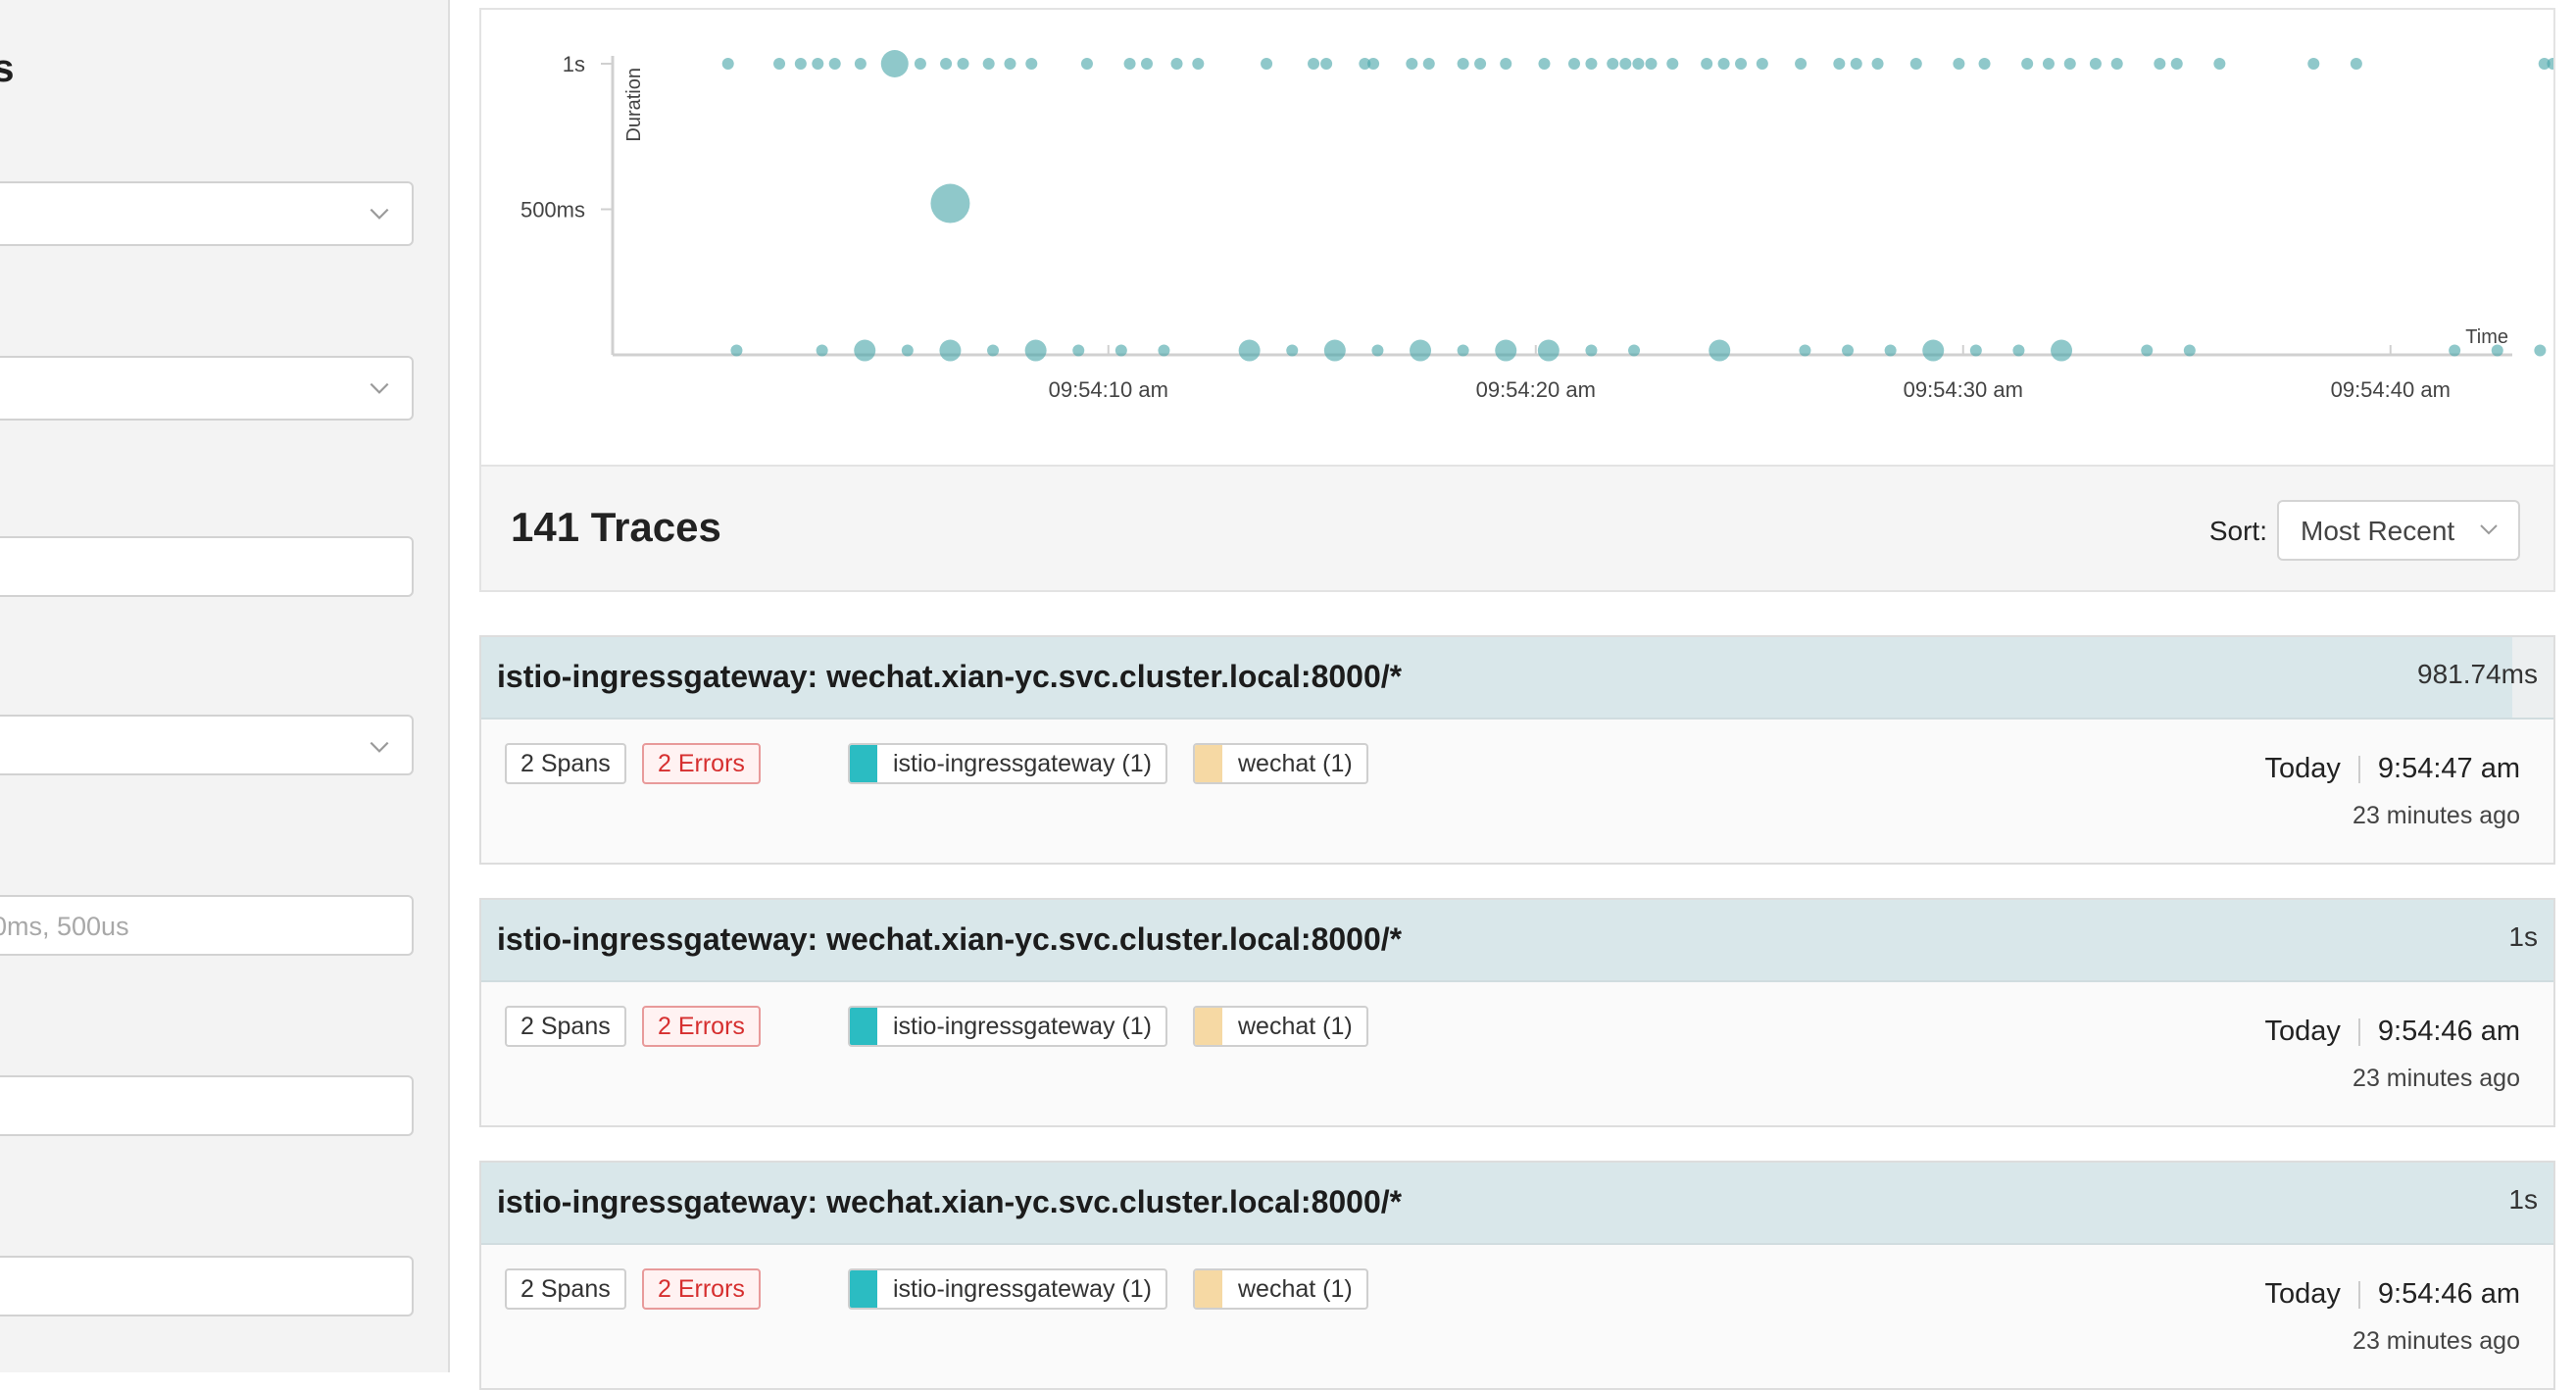 This screenshot has height=1390, width=2576. I want to click on lookback-select, so click(207, 745).